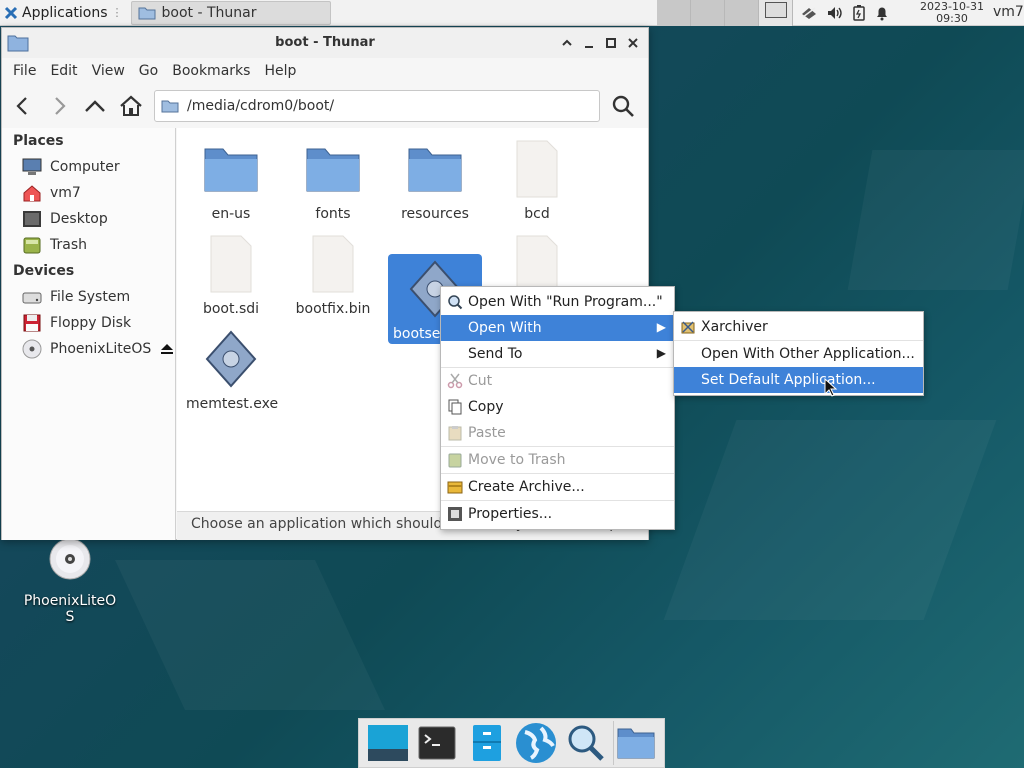 The image size is (1024, 768). What do you see at coordinates (32, 245) in the screenshot?
I see `trash-icon` at bounding box center [32, 245].